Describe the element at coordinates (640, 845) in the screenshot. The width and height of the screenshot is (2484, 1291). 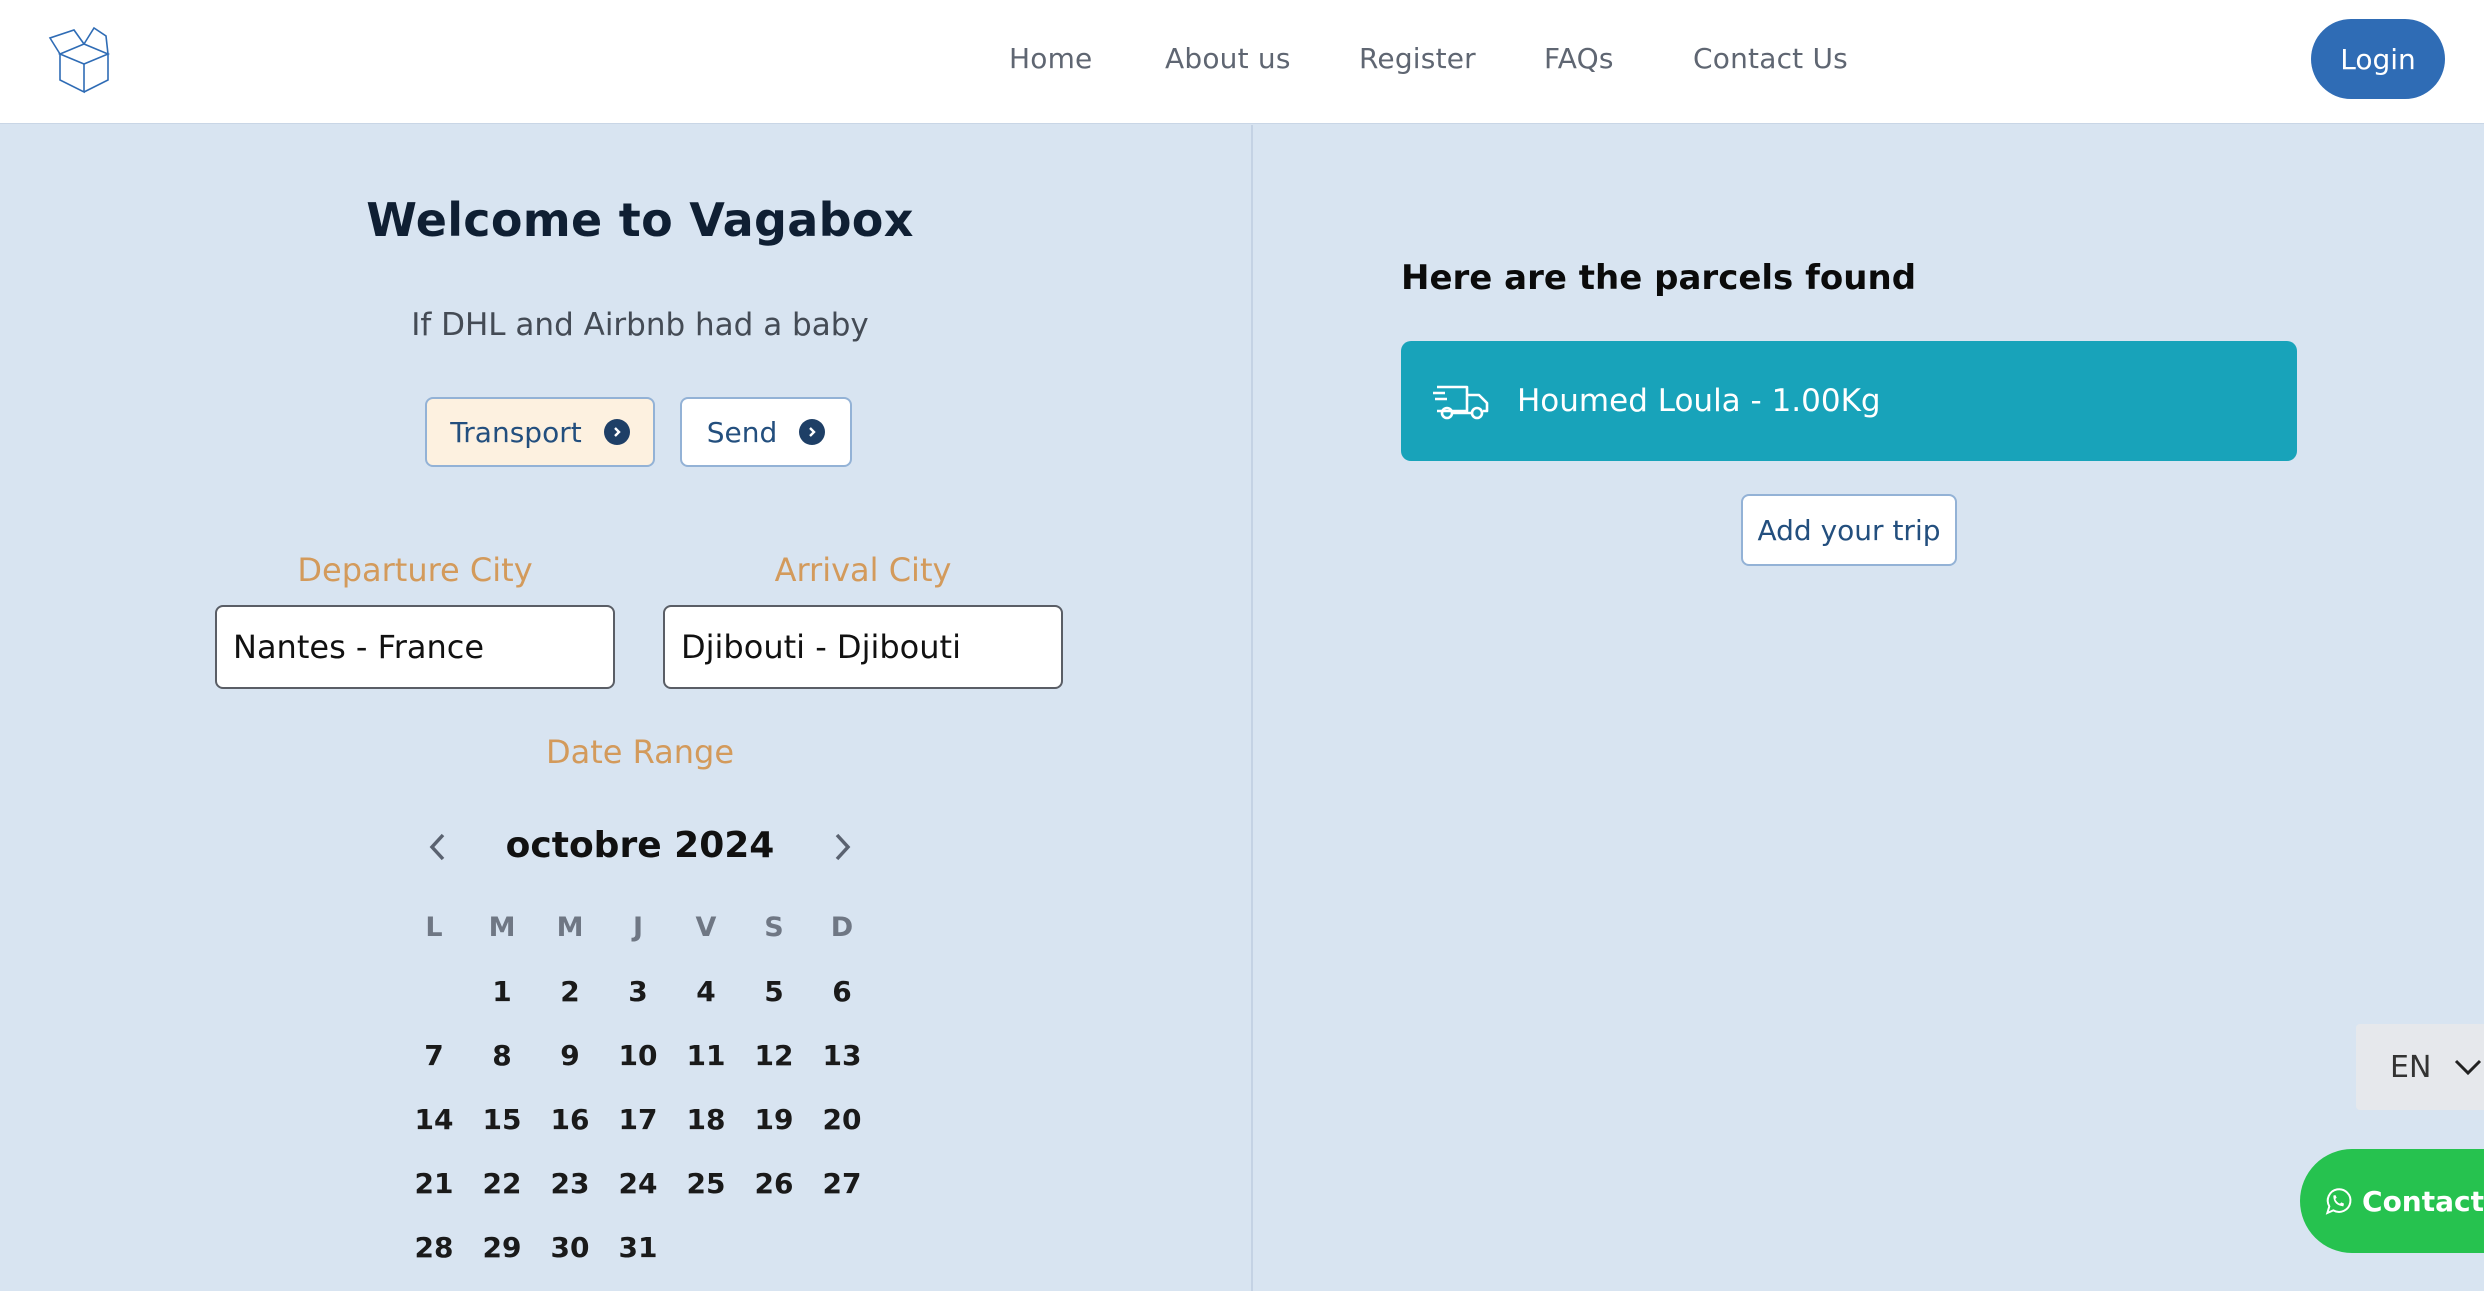
I see `calendar-month-label: octobre 2024` at that location.